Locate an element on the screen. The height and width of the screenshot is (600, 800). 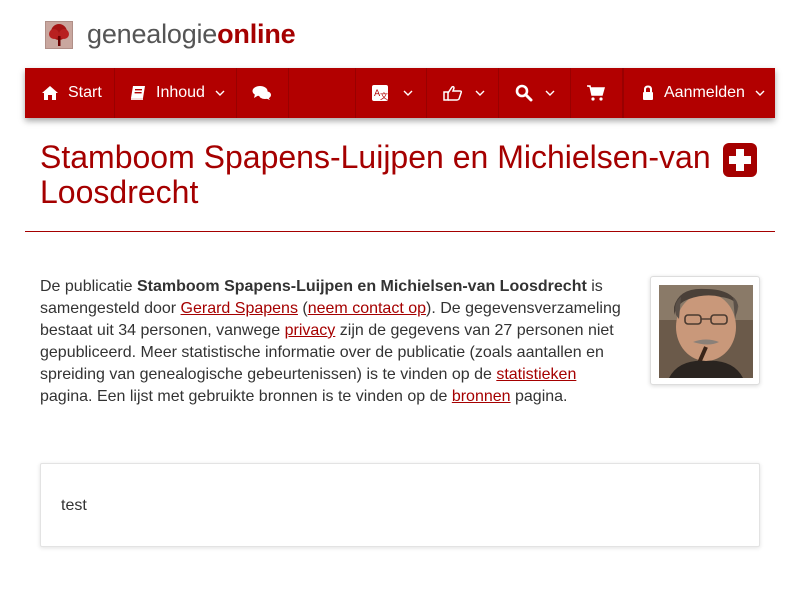
shopping-cart-icon is located at coordinates (596, 93).